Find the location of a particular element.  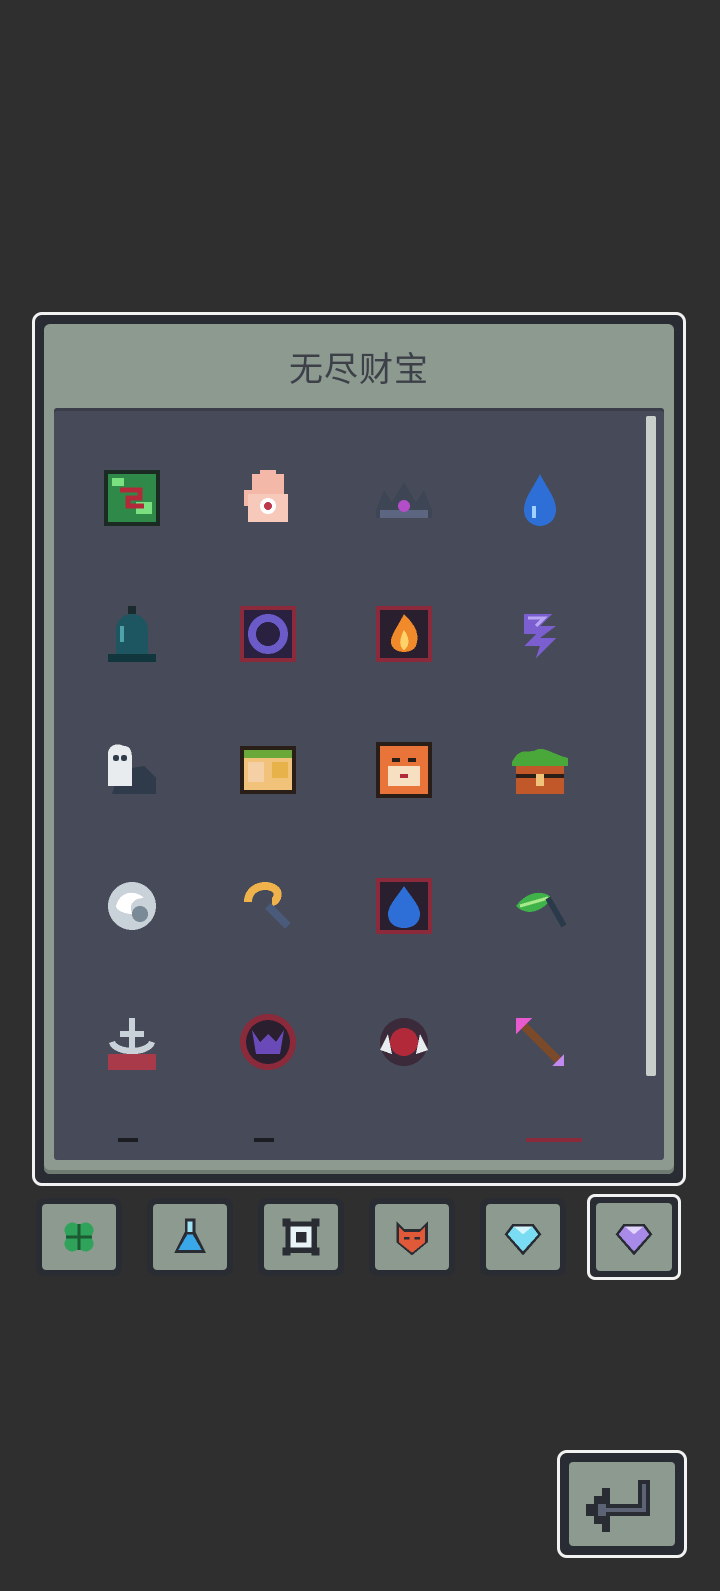

fanged-ring-icon is located at coordinates (404, 1042).